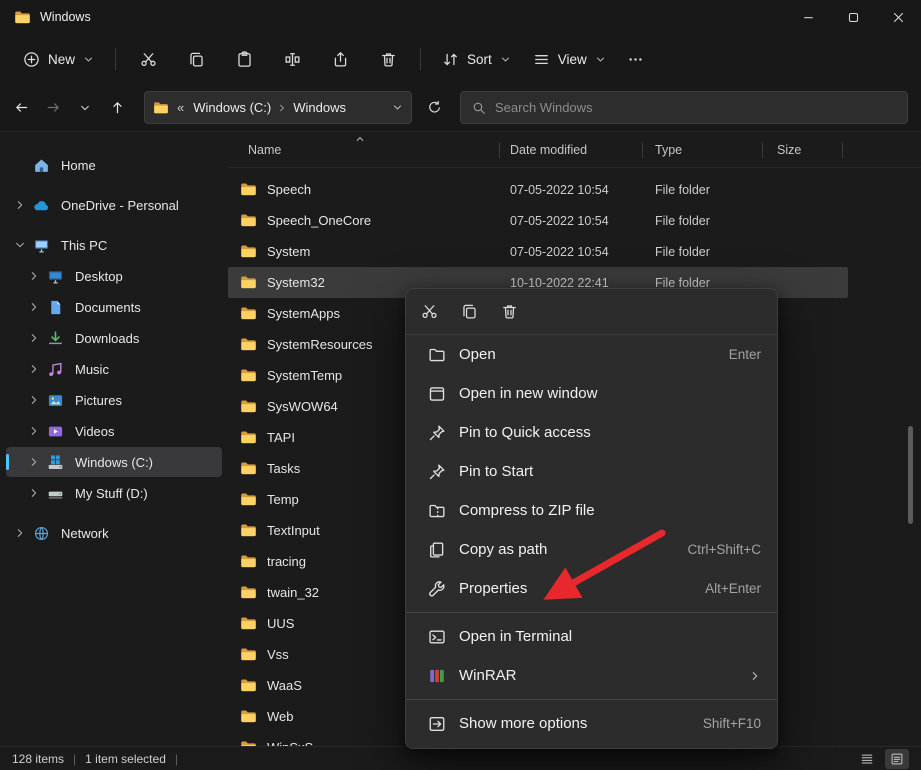 The height and width of the screenshot is (770, 921). What do you see at coordinates (479, 108) in the screenshot?
I see `search-icon` at bounding box center [479, 108].